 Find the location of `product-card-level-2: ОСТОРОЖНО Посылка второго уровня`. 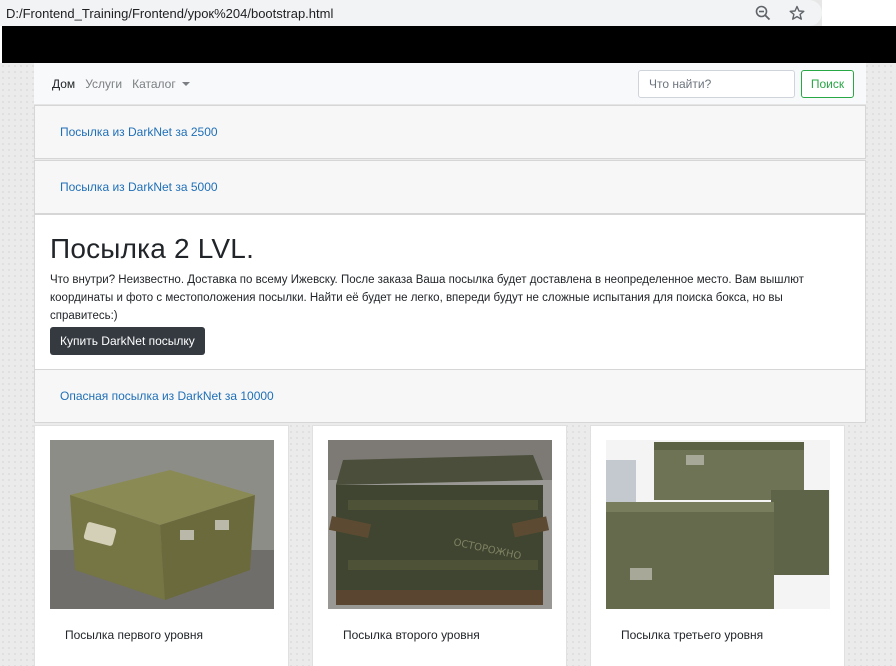

product-card-level-2: ОСТОРОЖНО Посылка второго уровня is located at coordinates (439, 545).